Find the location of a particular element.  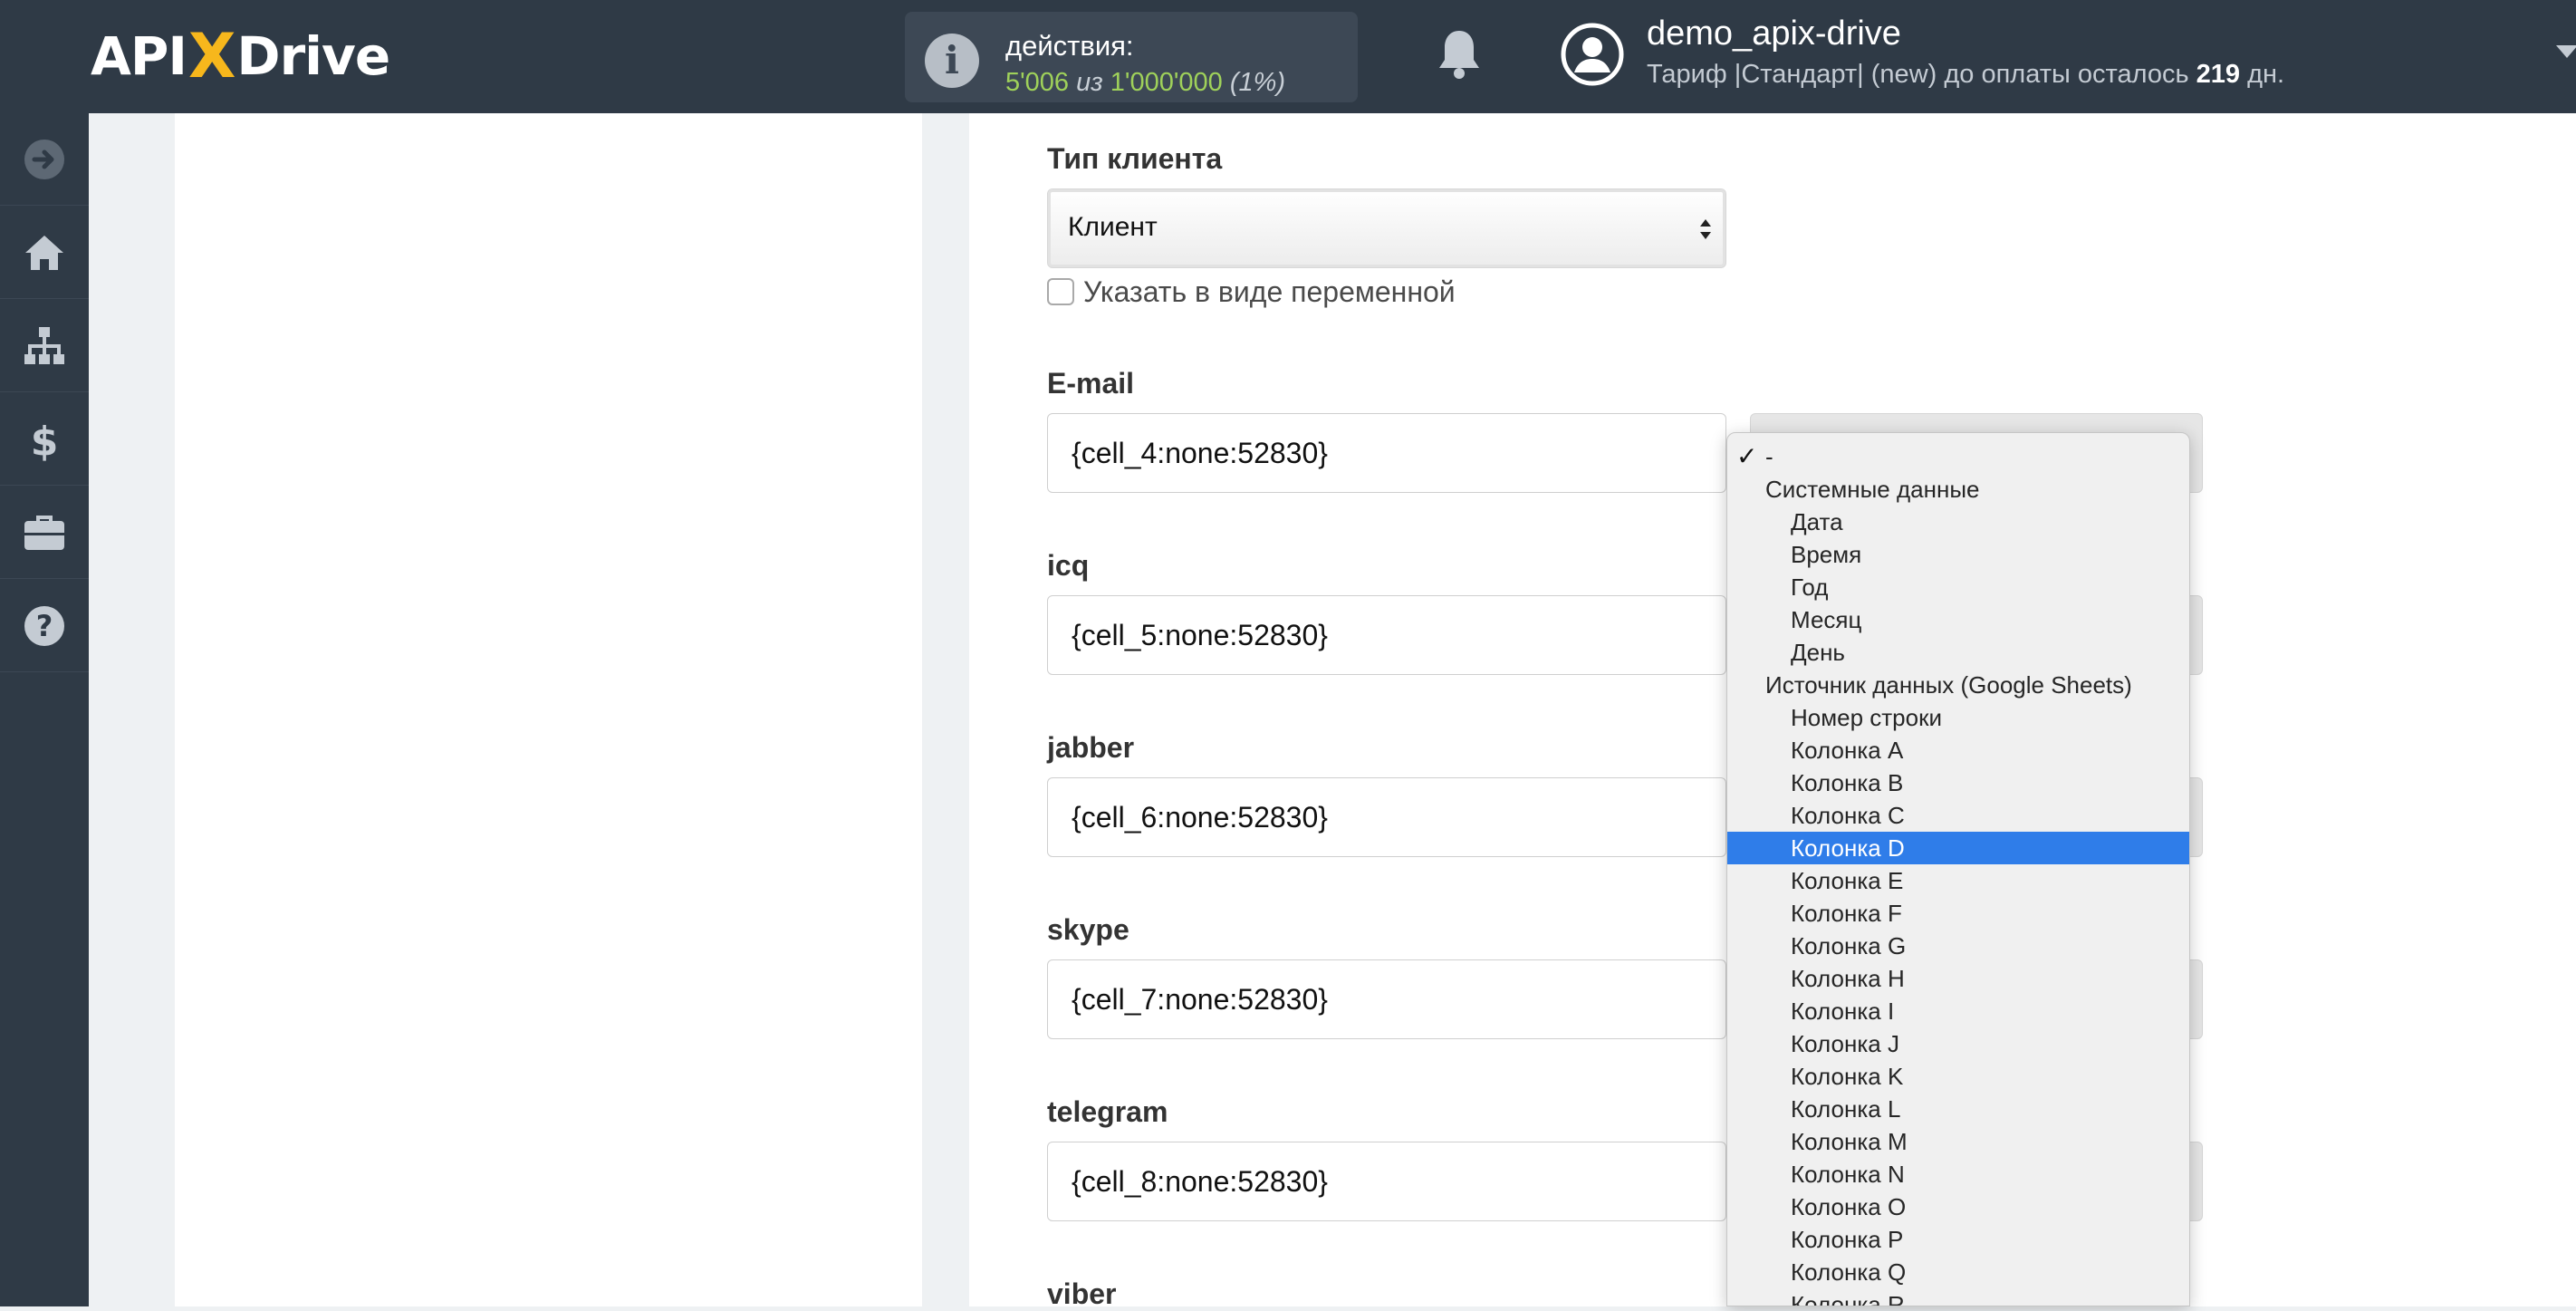

sidebar-item-connections is located at coordinates (44, 346).